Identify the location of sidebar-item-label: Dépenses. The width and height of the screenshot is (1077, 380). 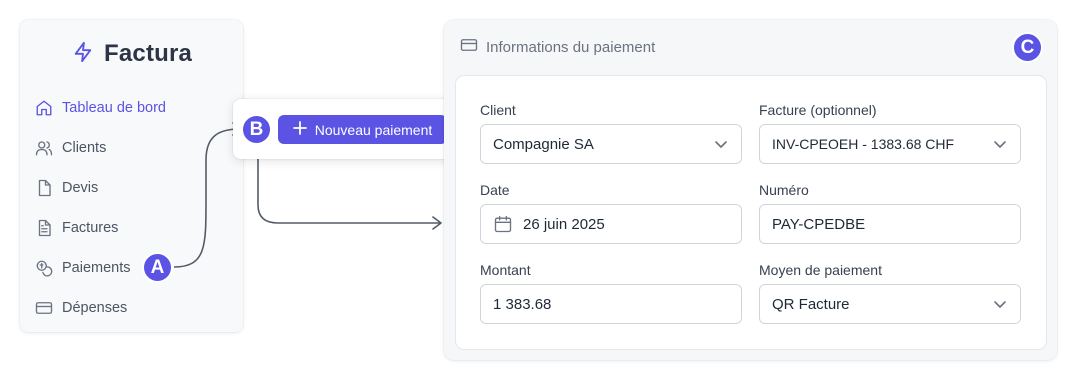
(95, 308).